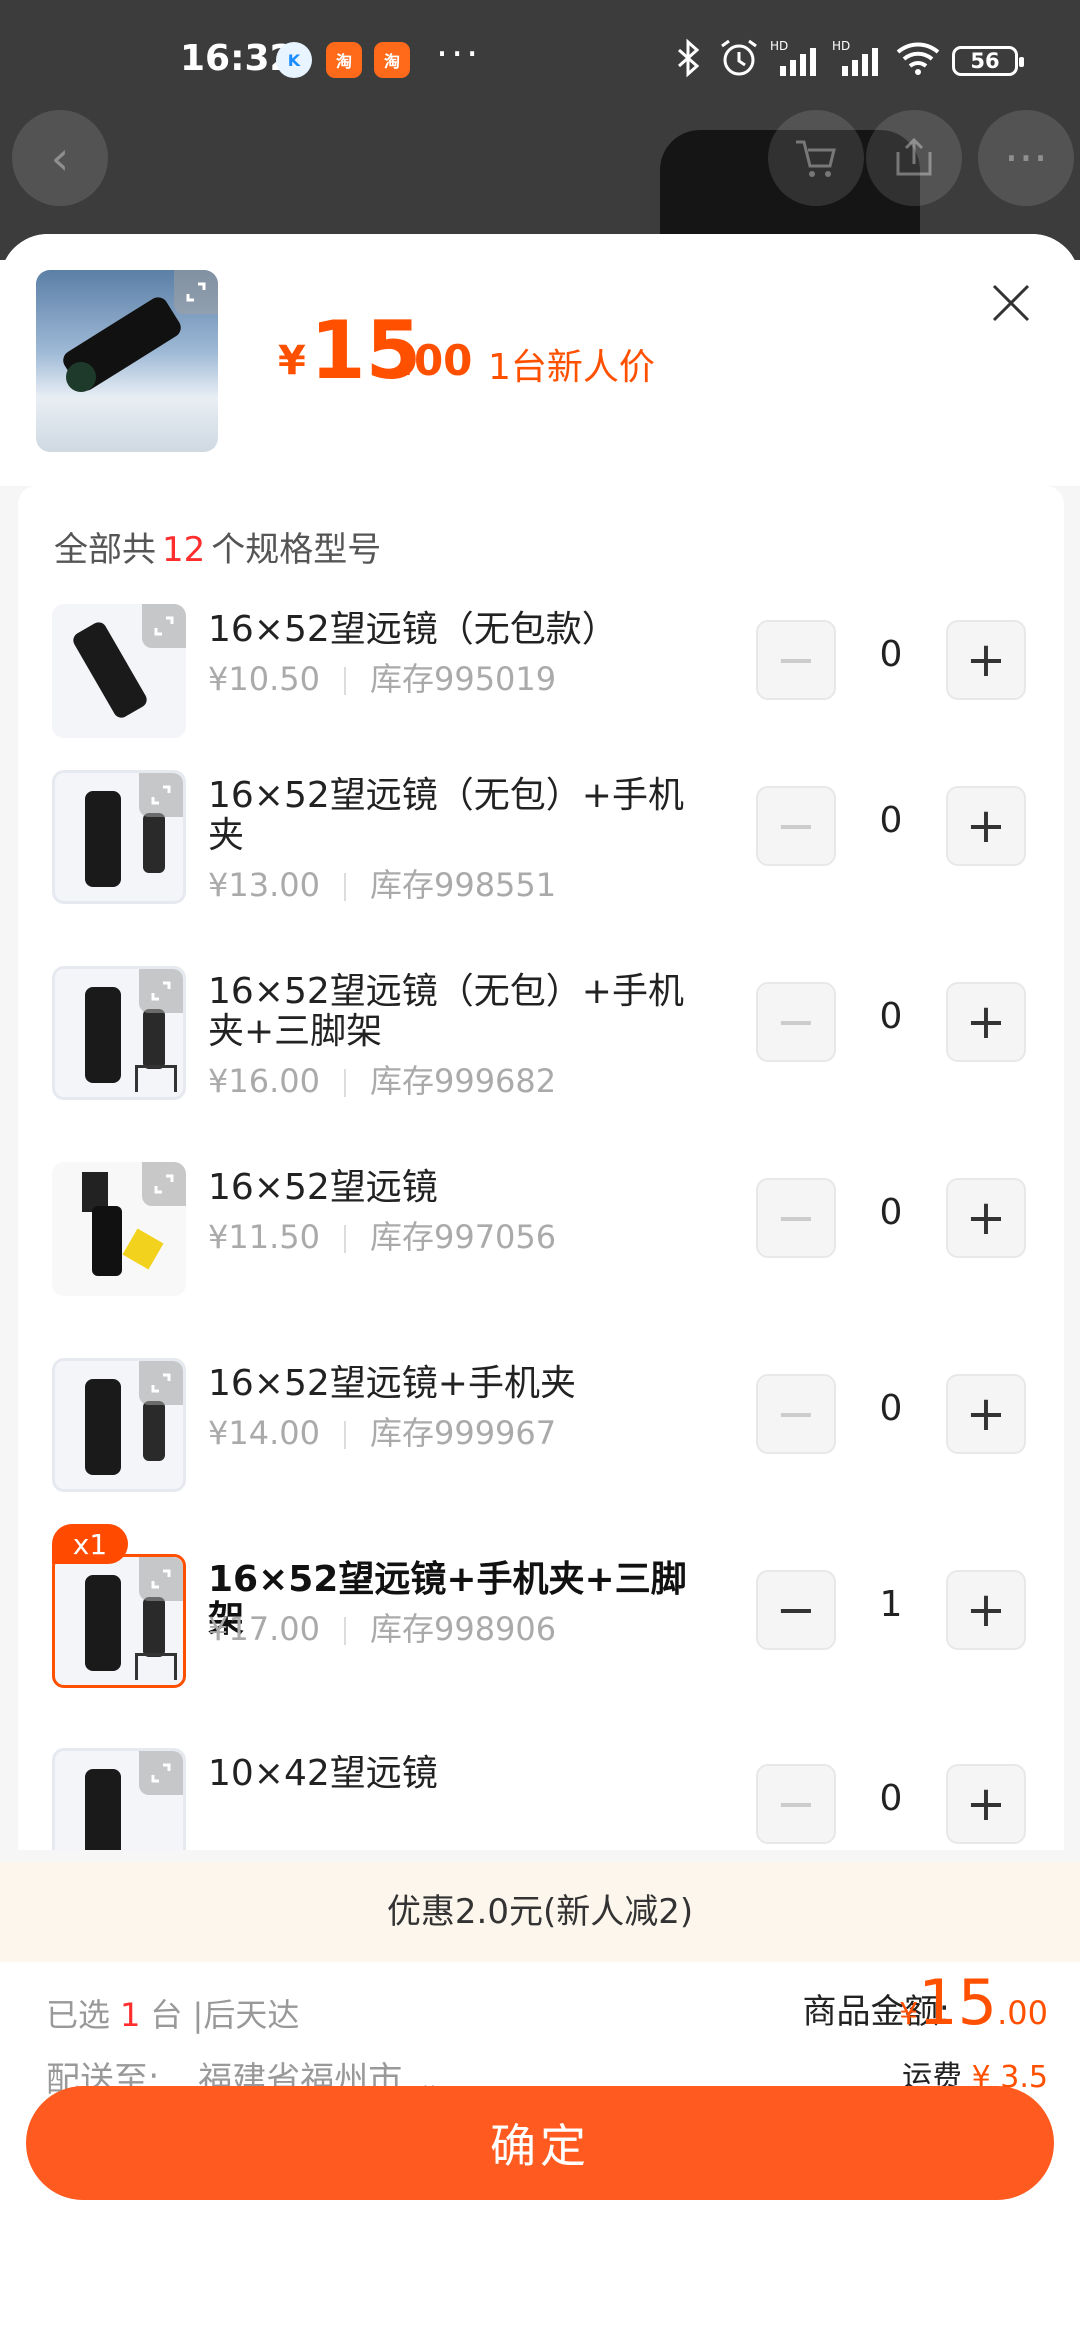 The image size is (1080, 2340). I want to click on more-icon: ···, so click(1026, 158).